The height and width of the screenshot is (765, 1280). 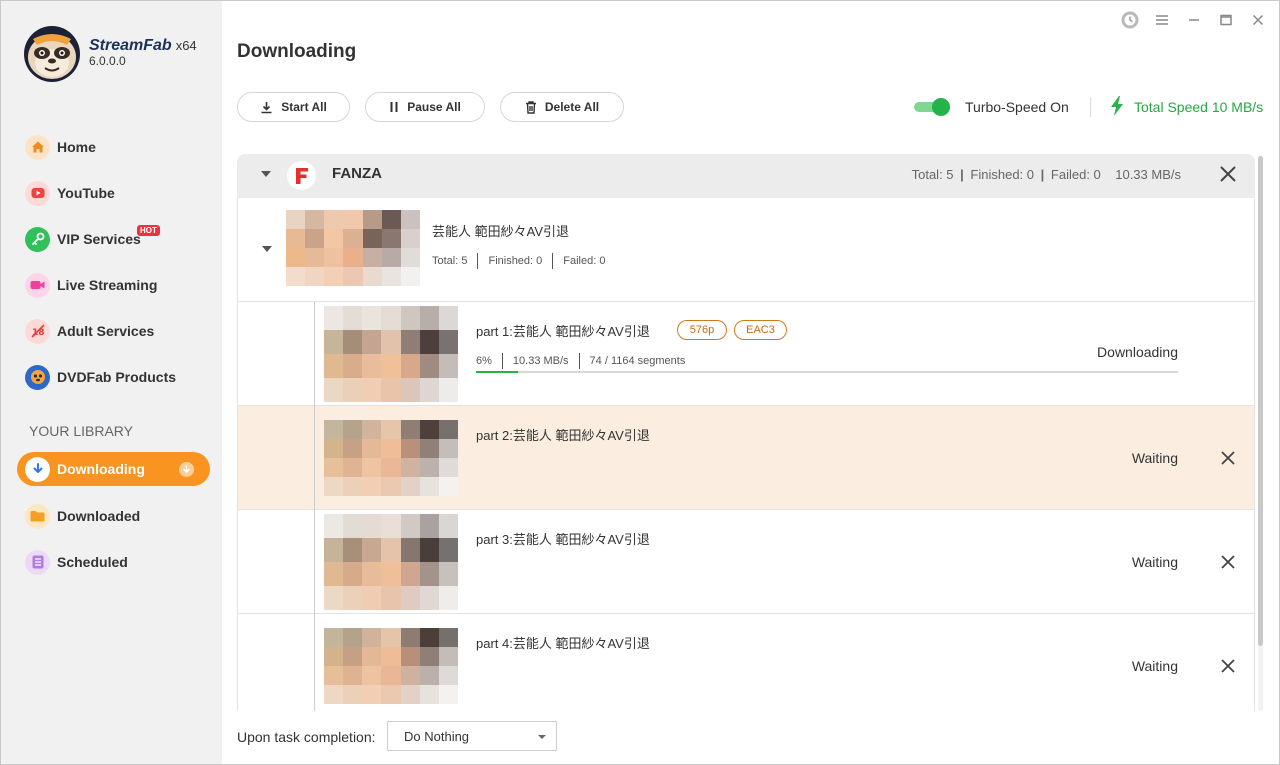 I want to click on group-total: Total: 5, so click(x=932, y=174).